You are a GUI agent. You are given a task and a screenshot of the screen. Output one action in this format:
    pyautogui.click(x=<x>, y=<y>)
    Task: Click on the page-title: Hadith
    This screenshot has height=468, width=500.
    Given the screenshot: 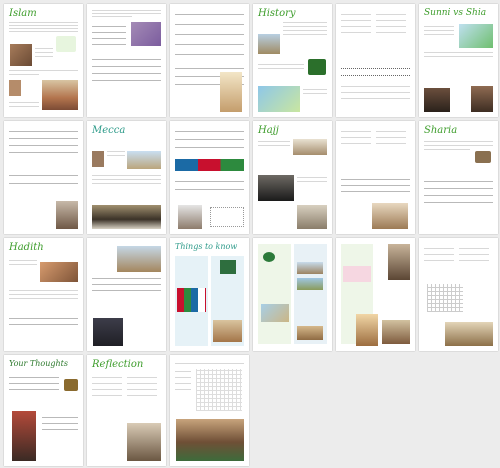 What is the action you would take?
    pyautogui.click(x=26, y=247)
    